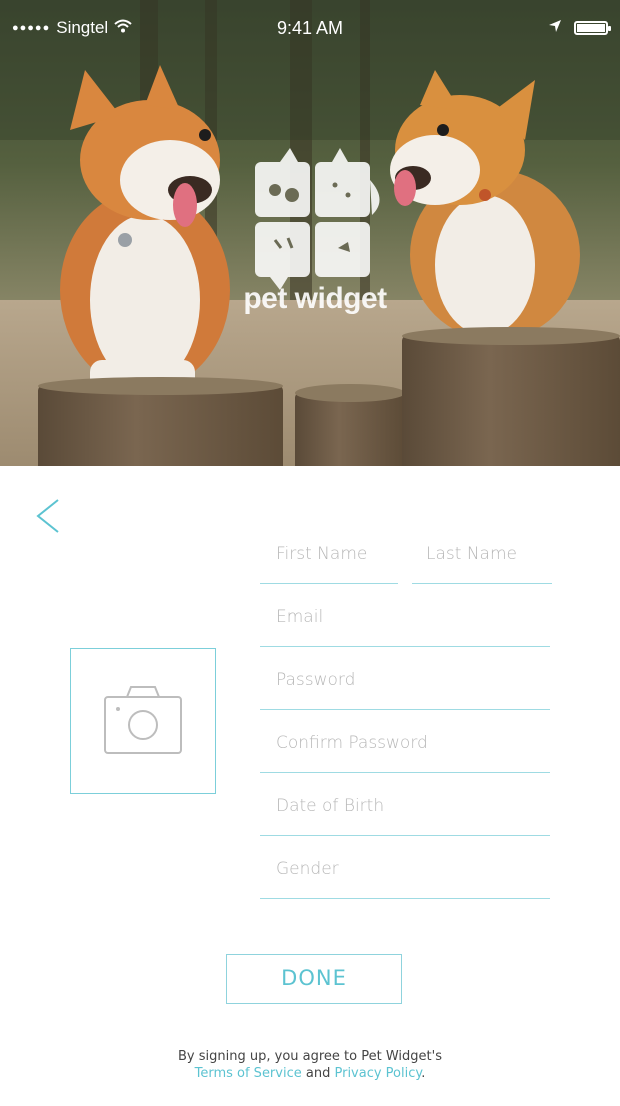 The width and height of the screenshot is (620, 1106). What do you see at coordinates (409, 743) in the screenshot?
I see `confirm-password-input` at bounding box center [409, 743].